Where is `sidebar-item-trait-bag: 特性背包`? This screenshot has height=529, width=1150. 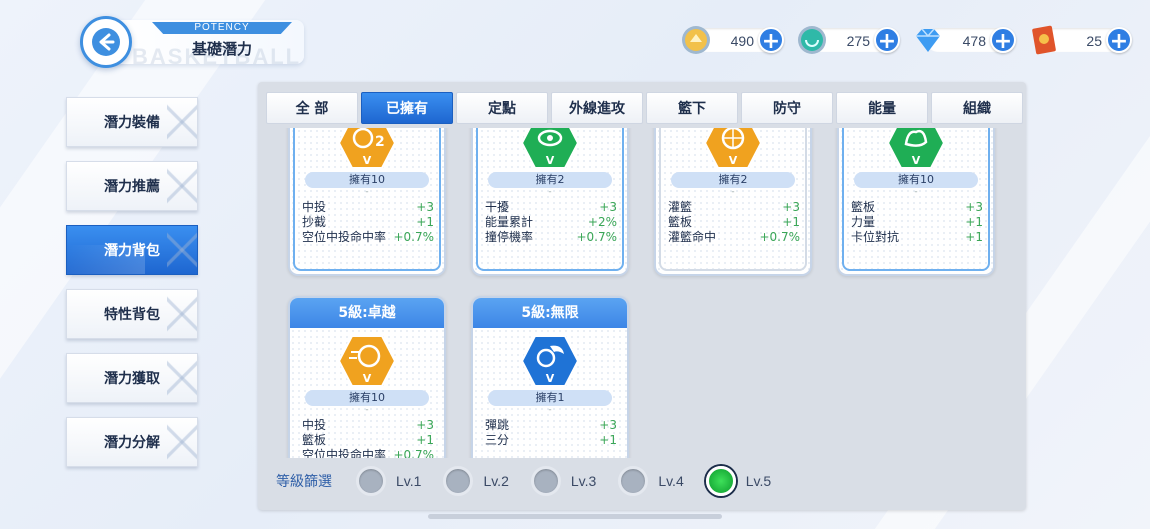 sidebar-item-trait-bag: 特性背包 is located at coordinates (132, 314).